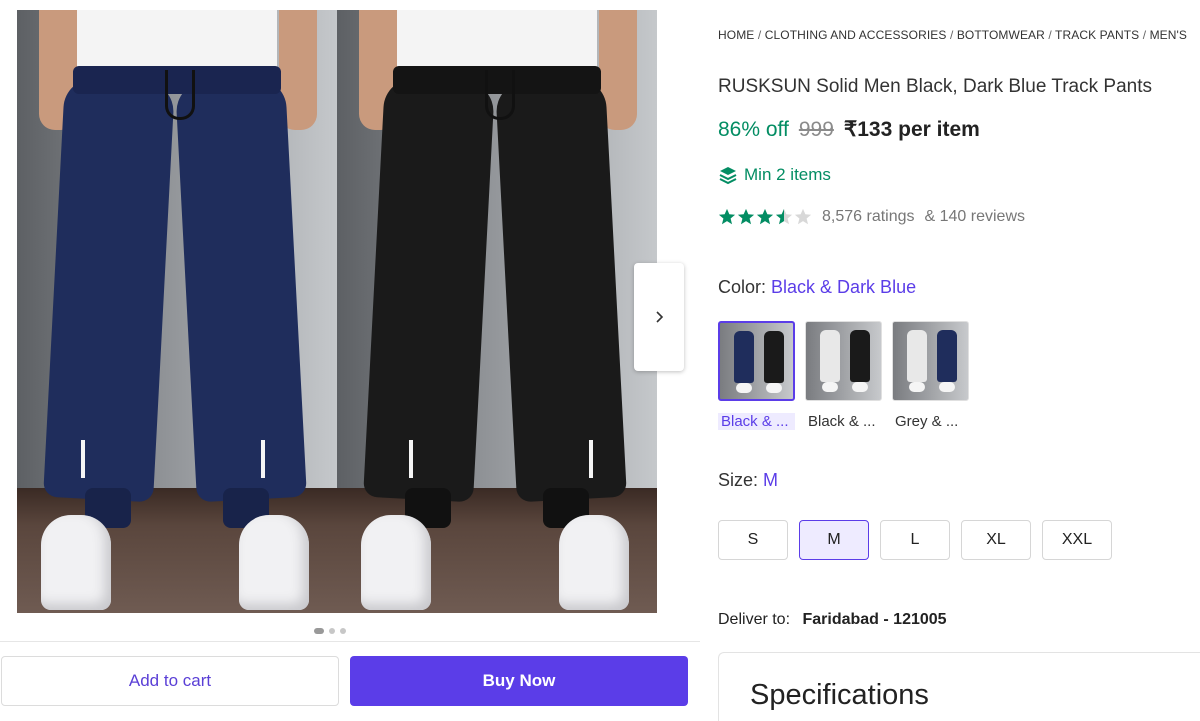 The width and height of the screenshot is (1200, 721). I want to click on price-row: 86% off 999 ₹133 per item, so click(849, 129).